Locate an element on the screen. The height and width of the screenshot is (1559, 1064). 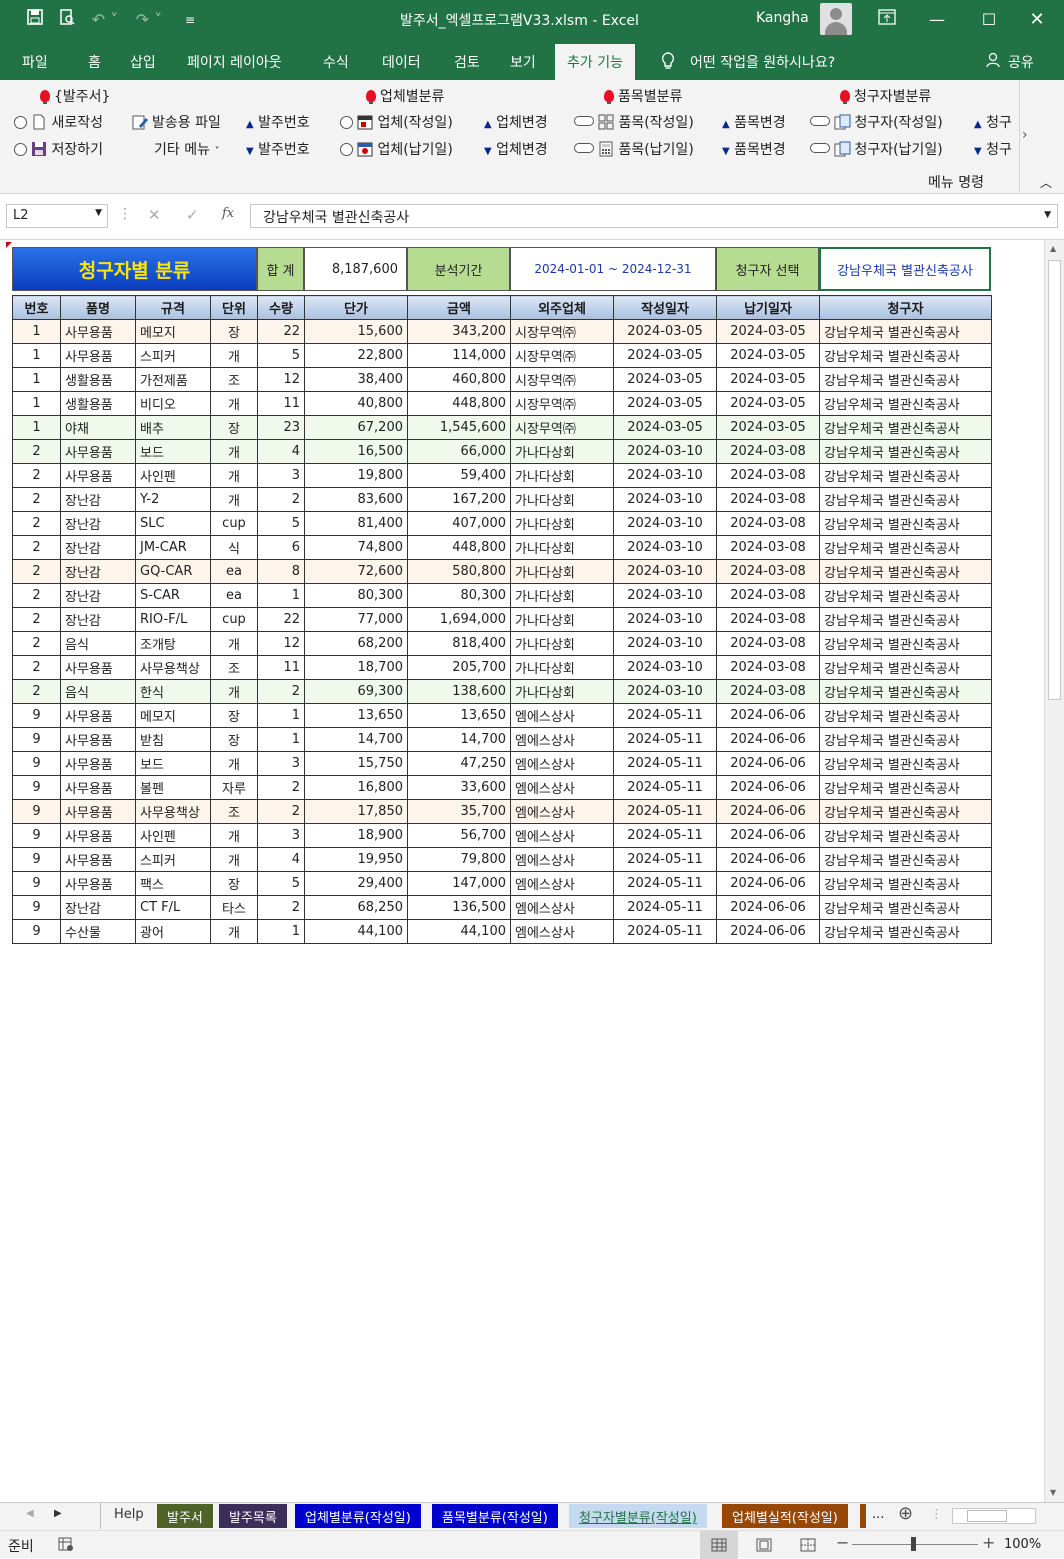
table-cell: 147,000 is located at coordinates (459, 883).